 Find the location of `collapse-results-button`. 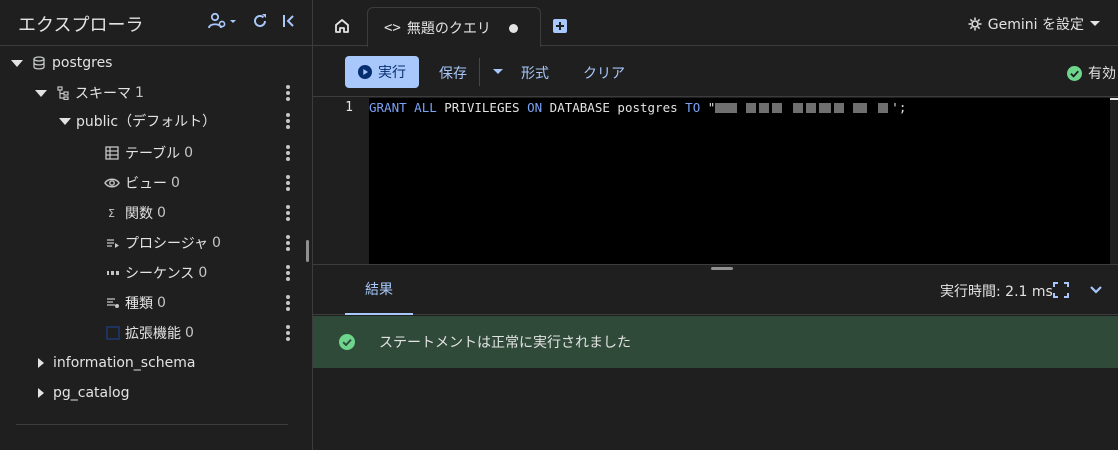

collapse-results-button is located at coordinates (1096, 291).